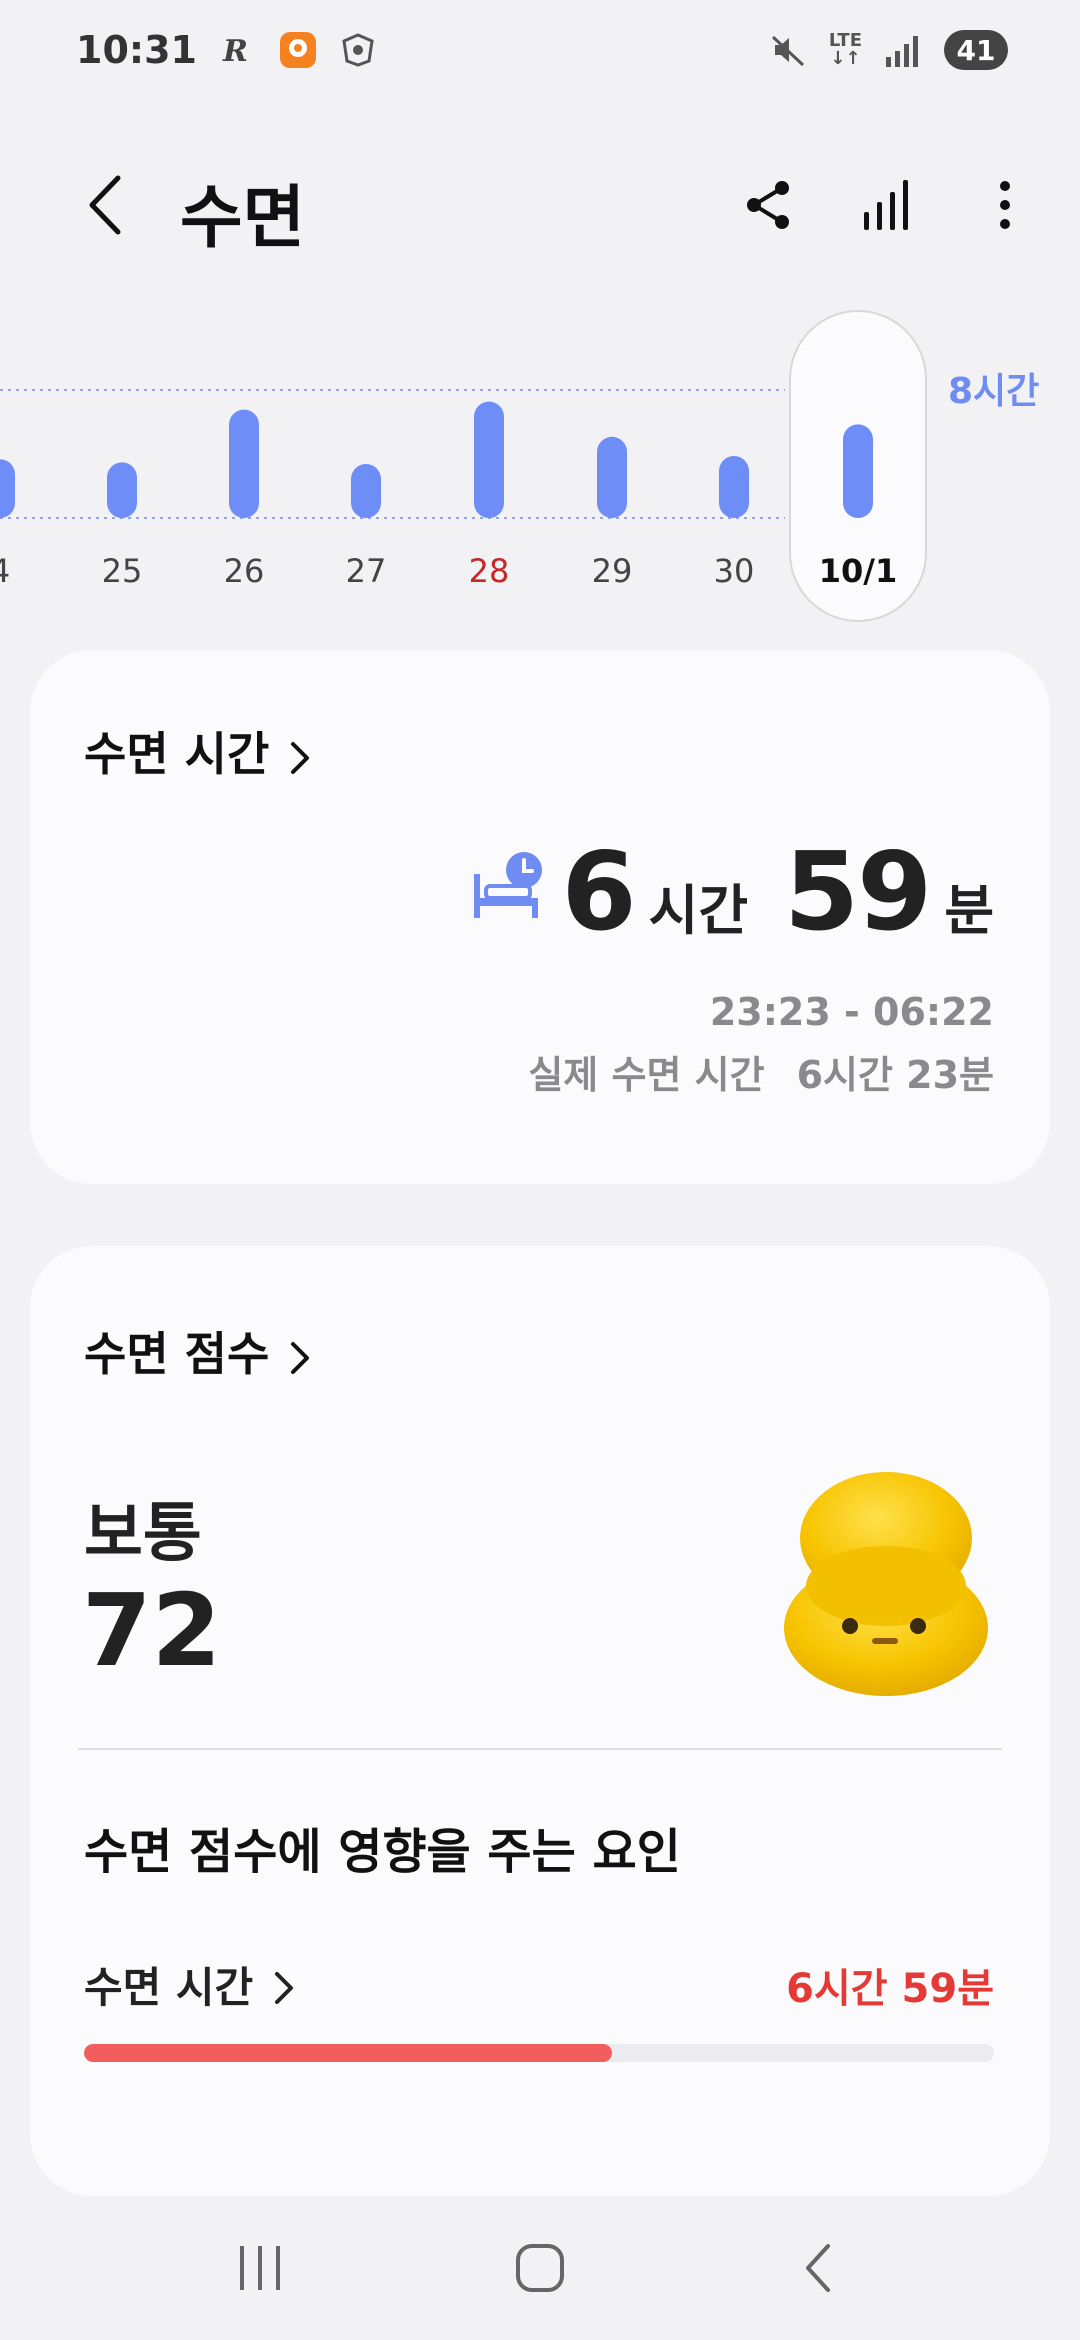  Describe the element at coordinates (540, 50) in the screenshot. I see `status-bar: 10:31 R LTE ↓↑ 41` at that location.